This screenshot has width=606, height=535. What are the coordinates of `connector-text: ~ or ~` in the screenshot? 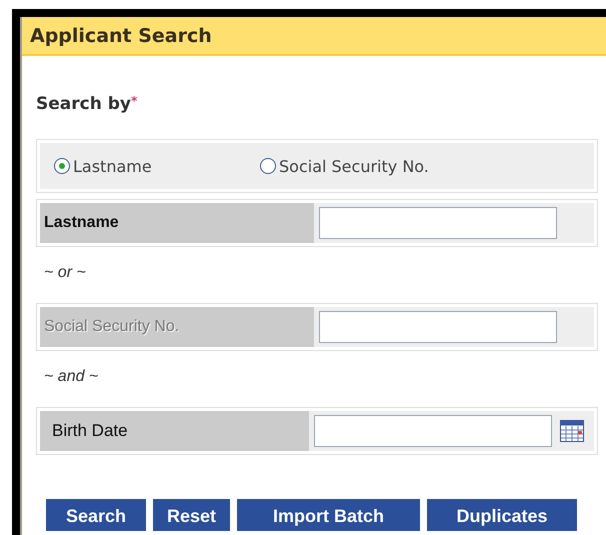 It's located at (65, 273).